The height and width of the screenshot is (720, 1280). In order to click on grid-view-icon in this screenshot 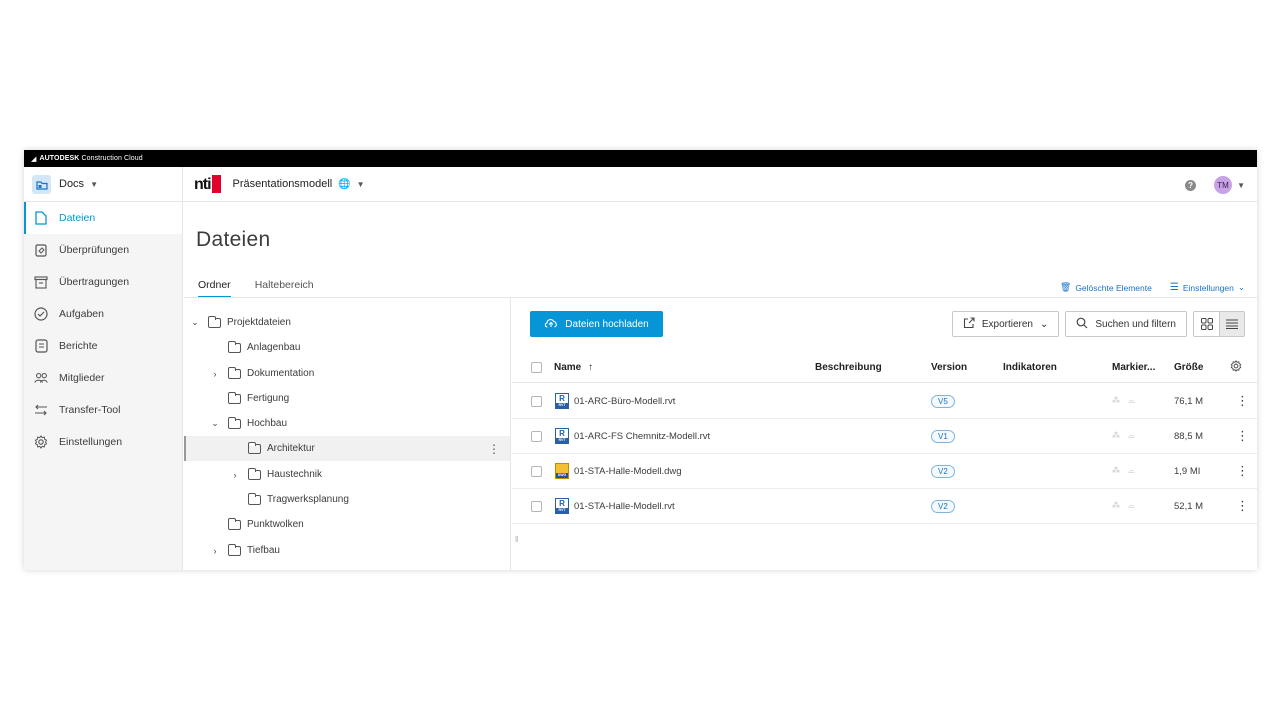, I will do `click(1206, 324)`.